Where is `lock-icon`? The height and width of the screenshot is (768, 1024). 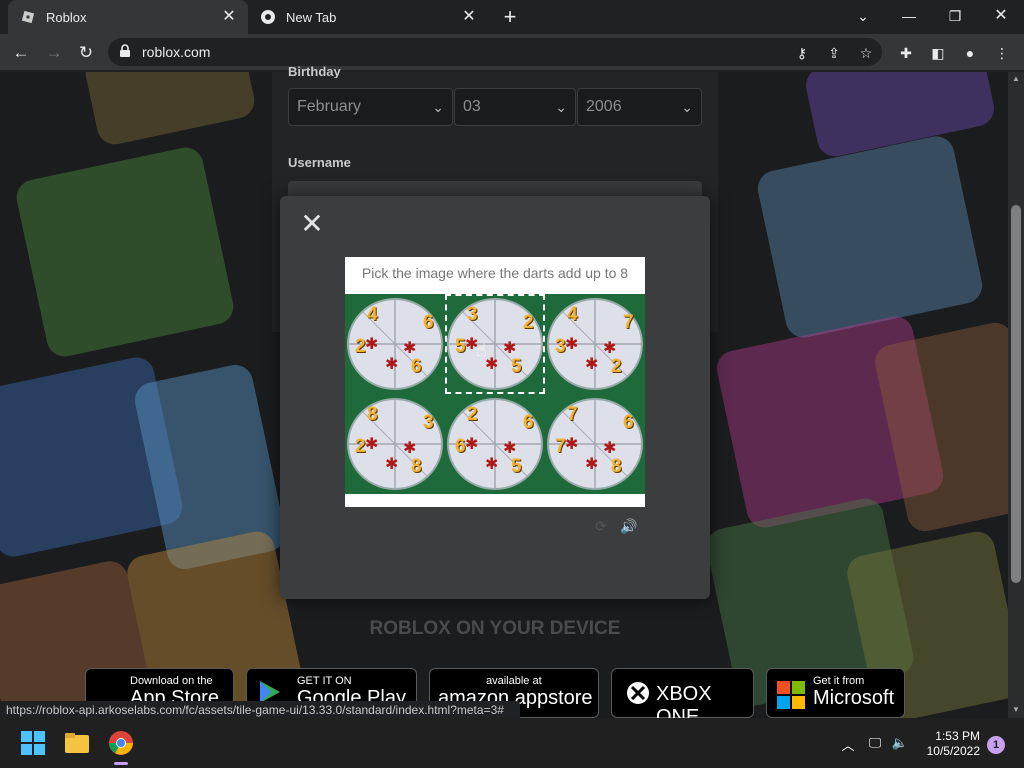
lock-icon is located at coordinates (125, 51).